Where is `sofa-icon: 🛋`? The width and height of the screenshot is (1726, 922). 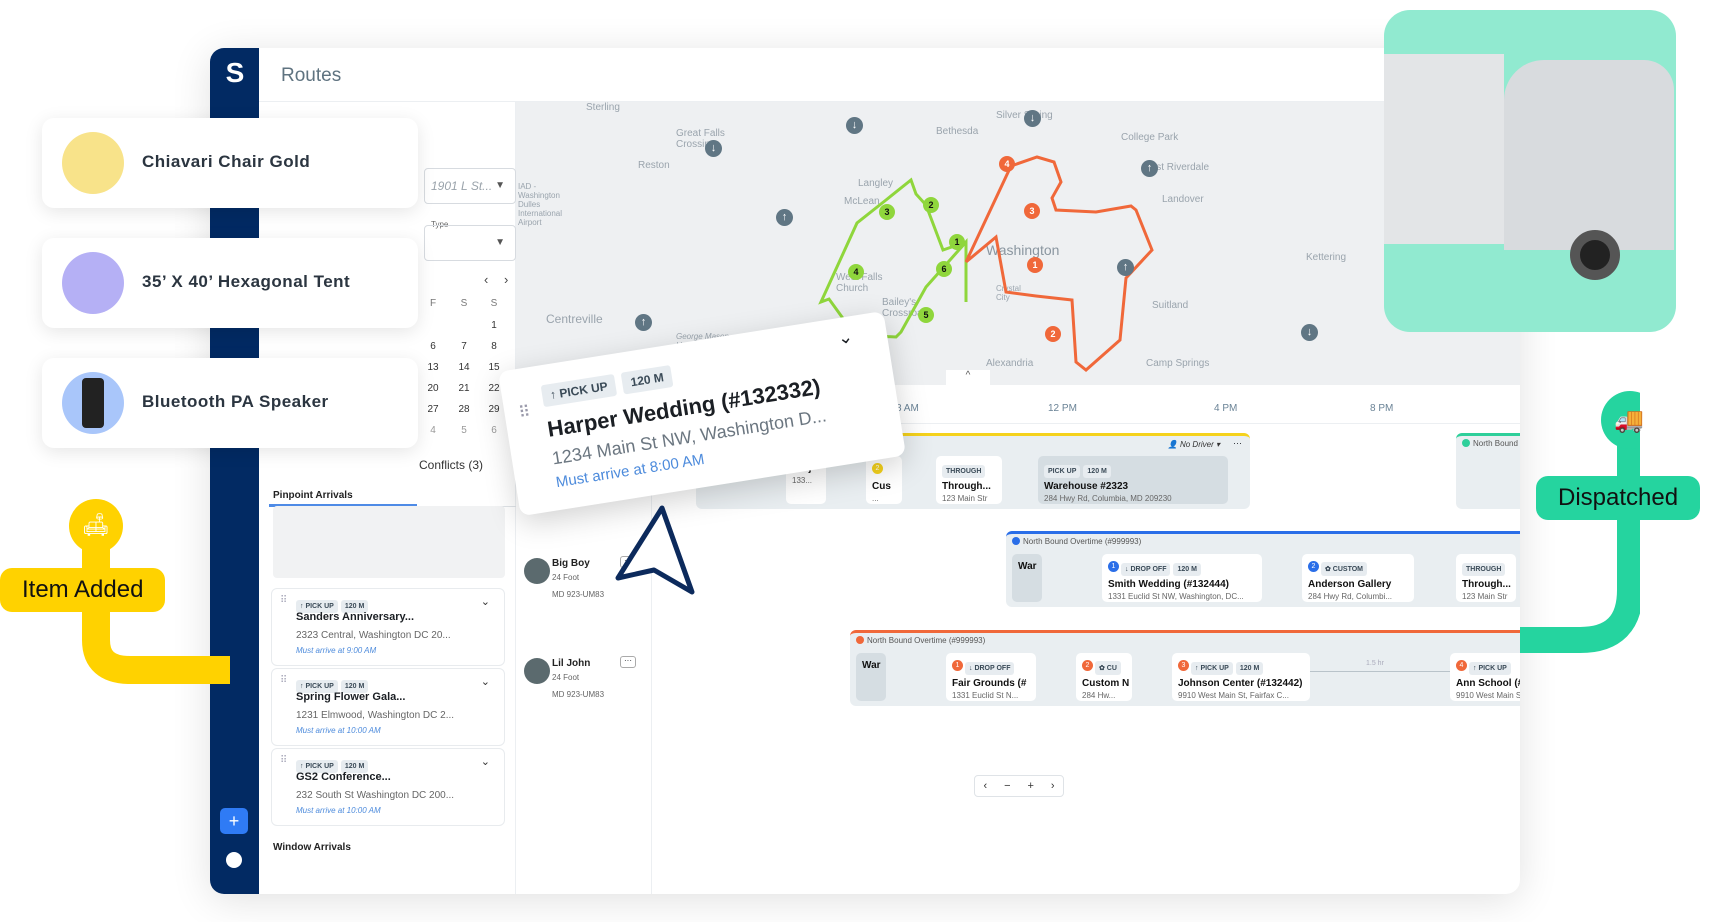 sofa-icon: 🛋 is located at coordinates (96, 524).